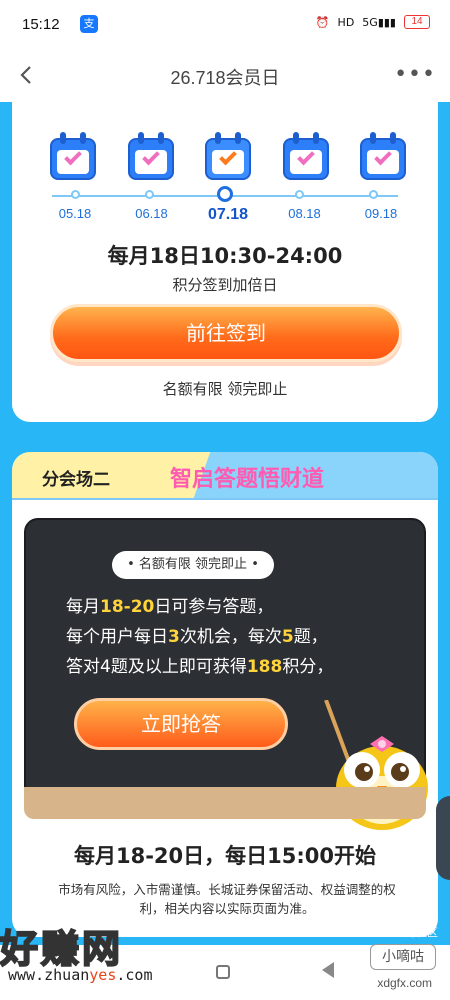  I want to click on nav-bar: 26.718会员日 •••, so click(225, 76).